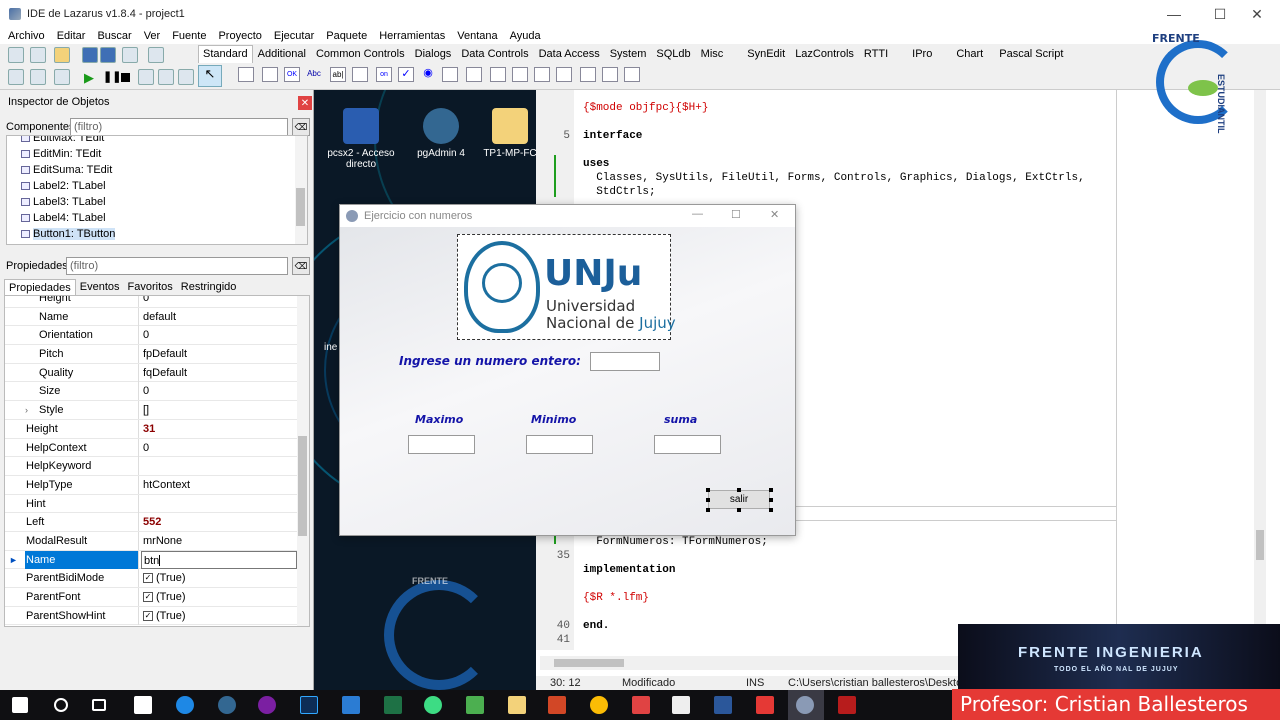 The width and height of the screenshot is (1280, 720). Describe the element at coordinates (673, 54) in the screenshot. I see `tab-sqldb: SQLdb` at that location.